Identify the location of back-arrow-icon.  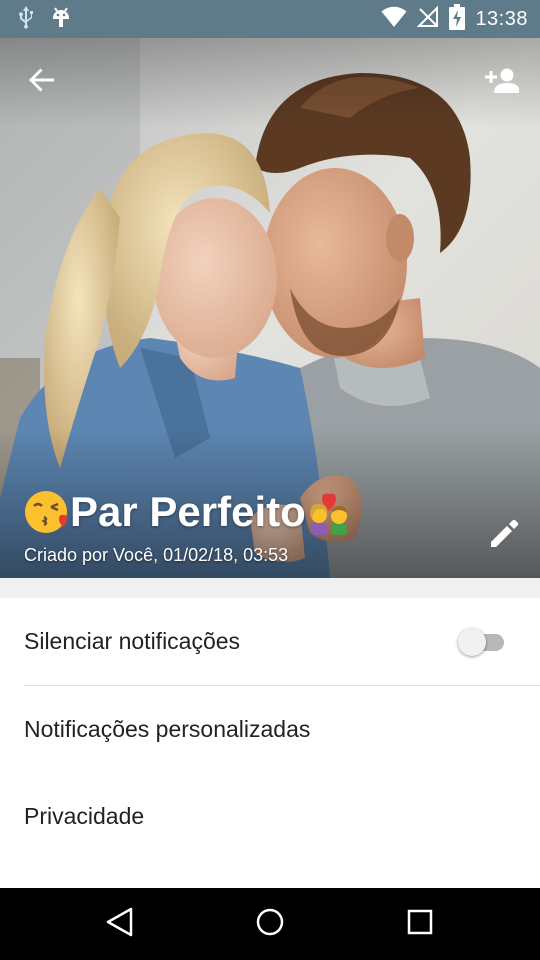
(42, 82).